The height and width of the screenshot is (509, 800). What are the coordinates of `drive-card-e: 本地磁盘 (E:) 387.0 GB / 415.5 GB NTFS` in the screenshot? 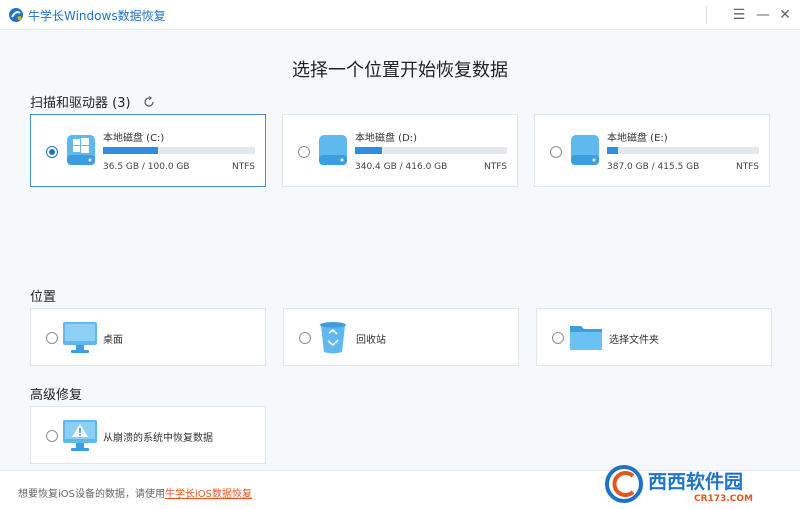 It's located at (652, 150).